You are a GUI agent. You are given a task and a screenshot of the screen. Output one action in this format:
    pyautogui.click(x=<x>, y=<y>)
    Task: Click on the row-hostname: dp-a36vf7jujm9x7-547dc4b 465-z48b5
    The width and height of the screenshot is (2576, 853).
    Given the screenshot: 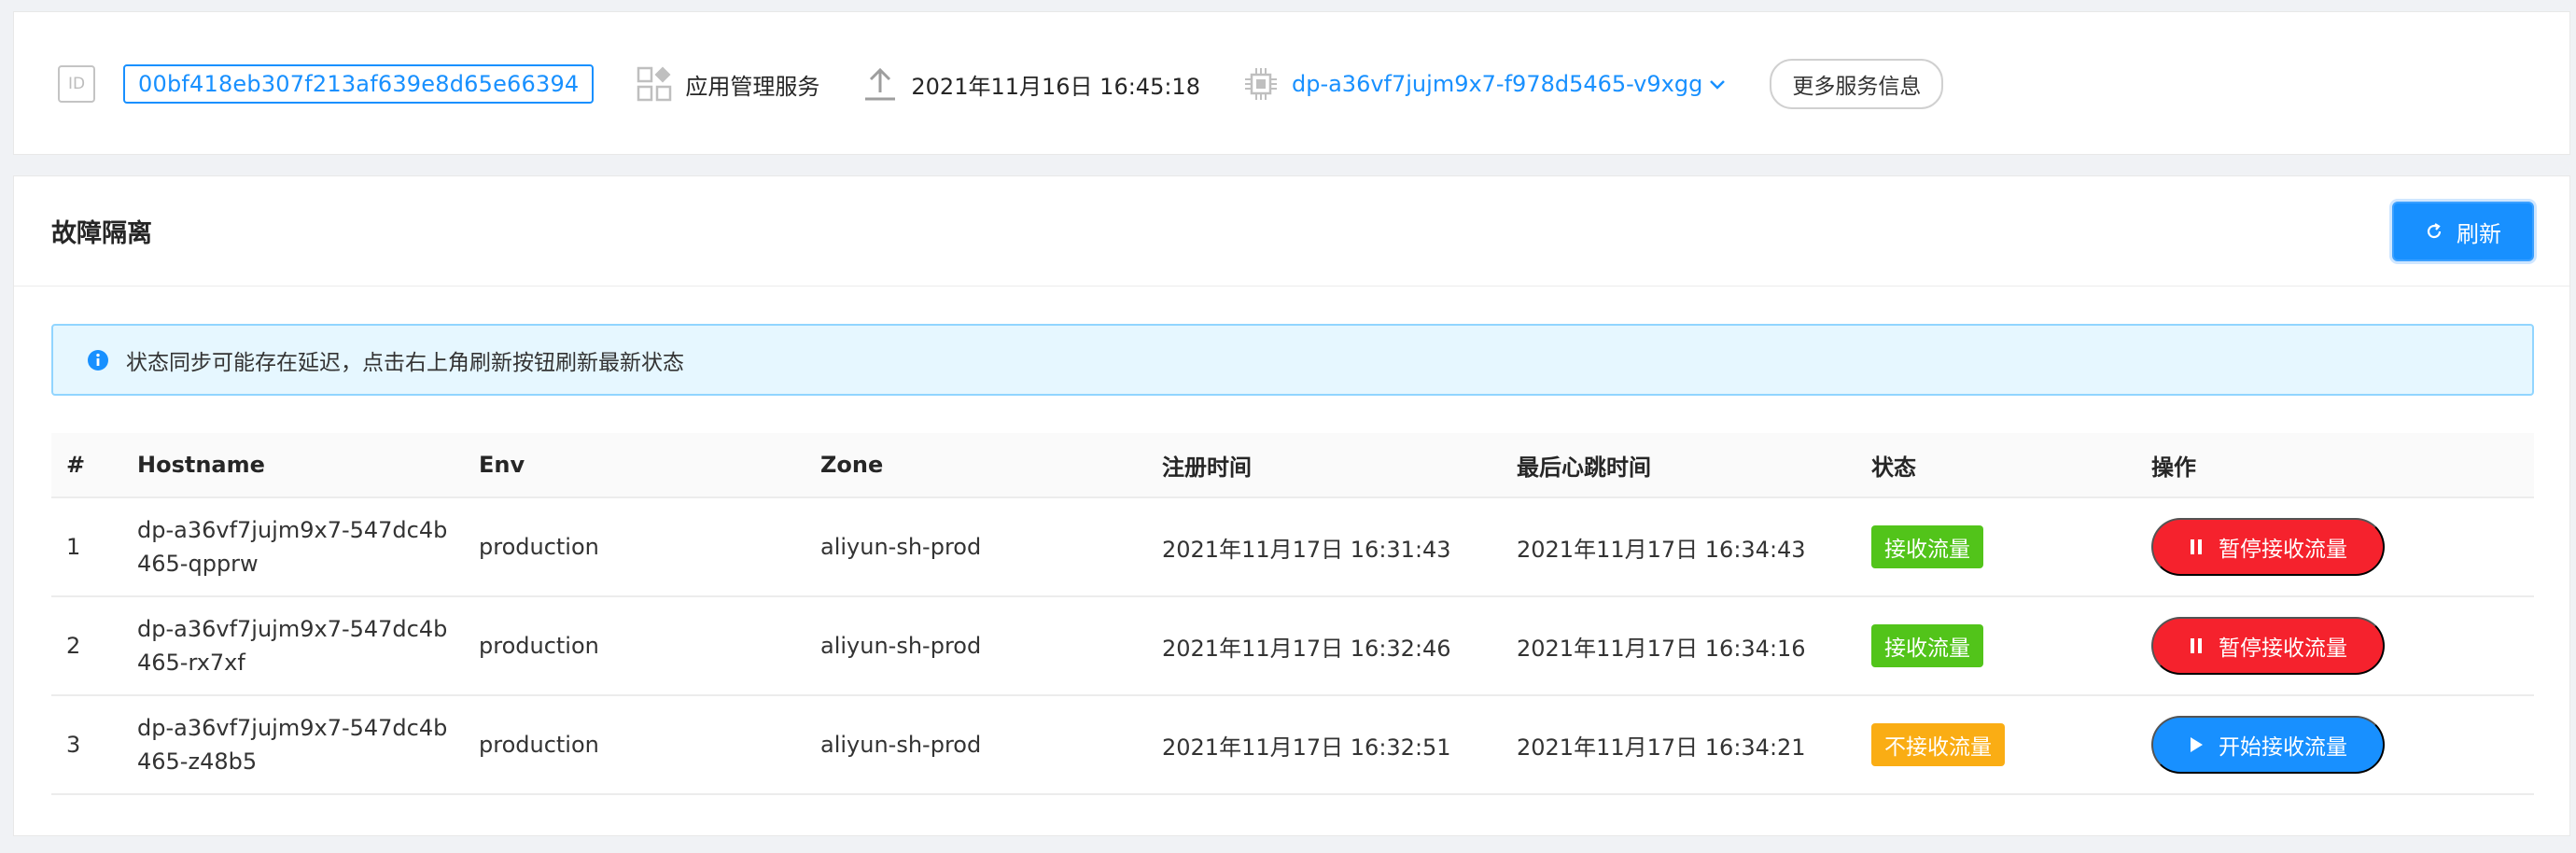 What is the action you would take?
    pyautogui.click(x=308, y=745)
    